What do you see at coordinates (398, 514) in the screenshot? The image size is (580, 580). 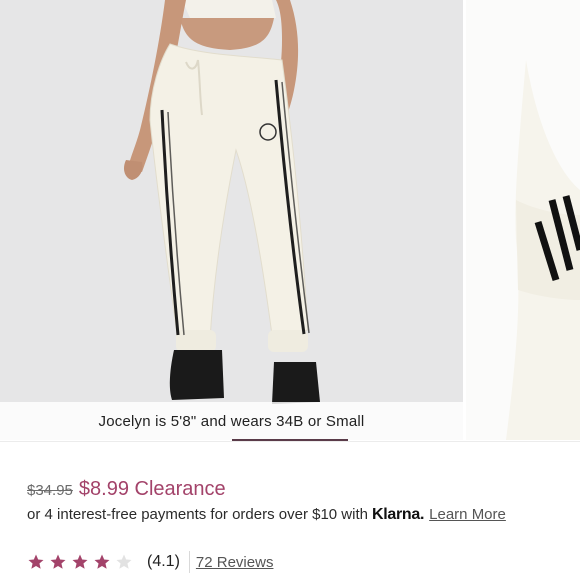 I see `klarna-logo: Klarna.` at bounding box center [398, 514].